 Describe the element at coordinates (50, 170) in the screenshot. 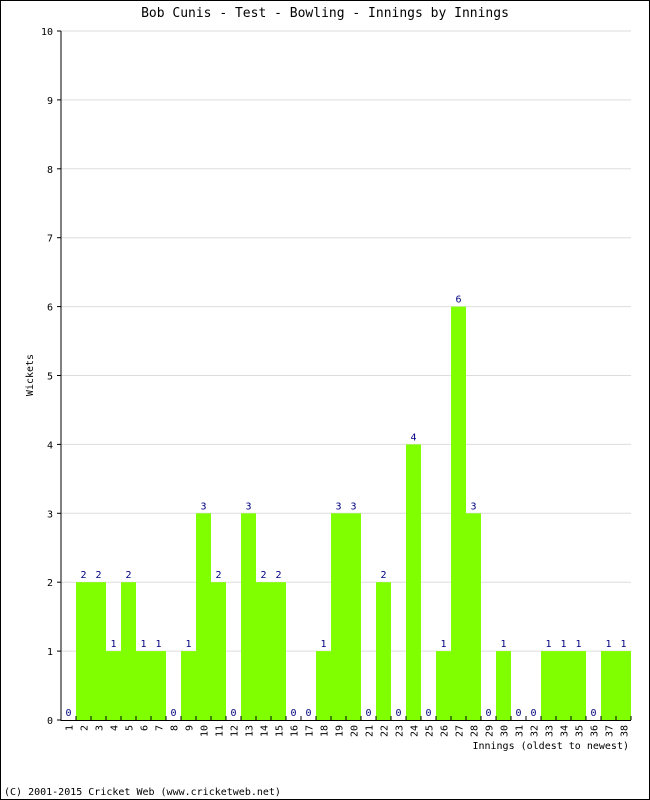

I see `y-tick-label: 8` at that location.